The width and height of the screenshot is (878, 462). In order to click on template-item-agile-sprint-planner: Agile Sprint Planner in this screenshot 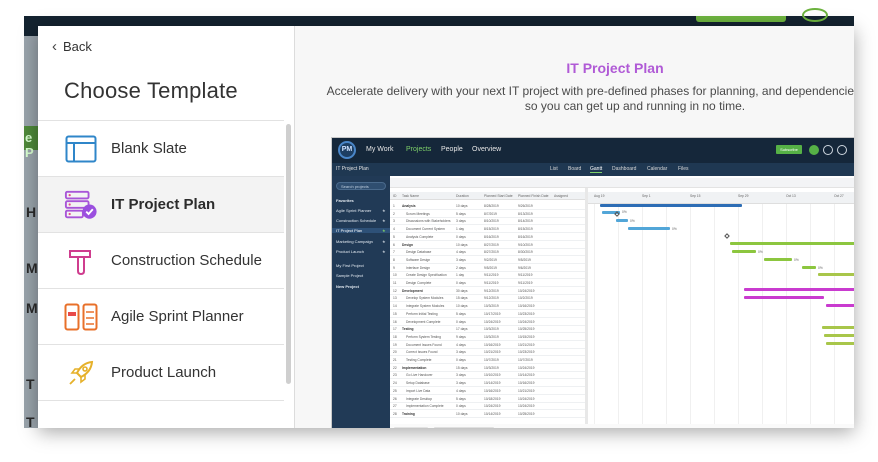, I will do `click(161, 317)`.